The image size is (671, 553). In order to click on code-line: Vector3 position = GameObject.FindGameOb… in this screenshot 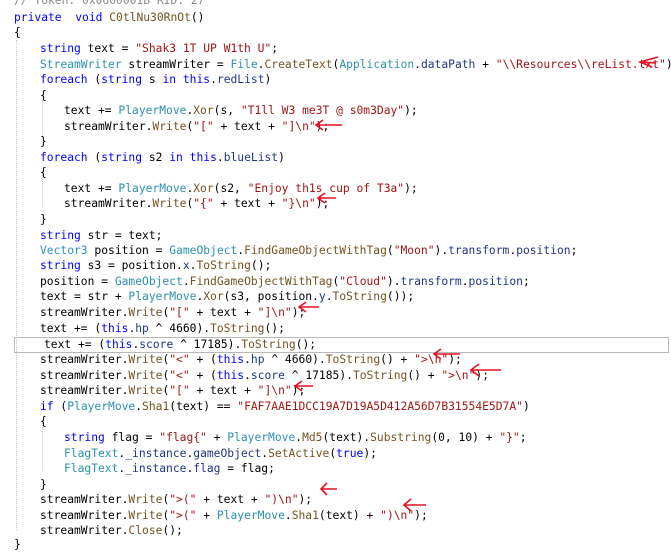, I will do `click(308, 251)`.